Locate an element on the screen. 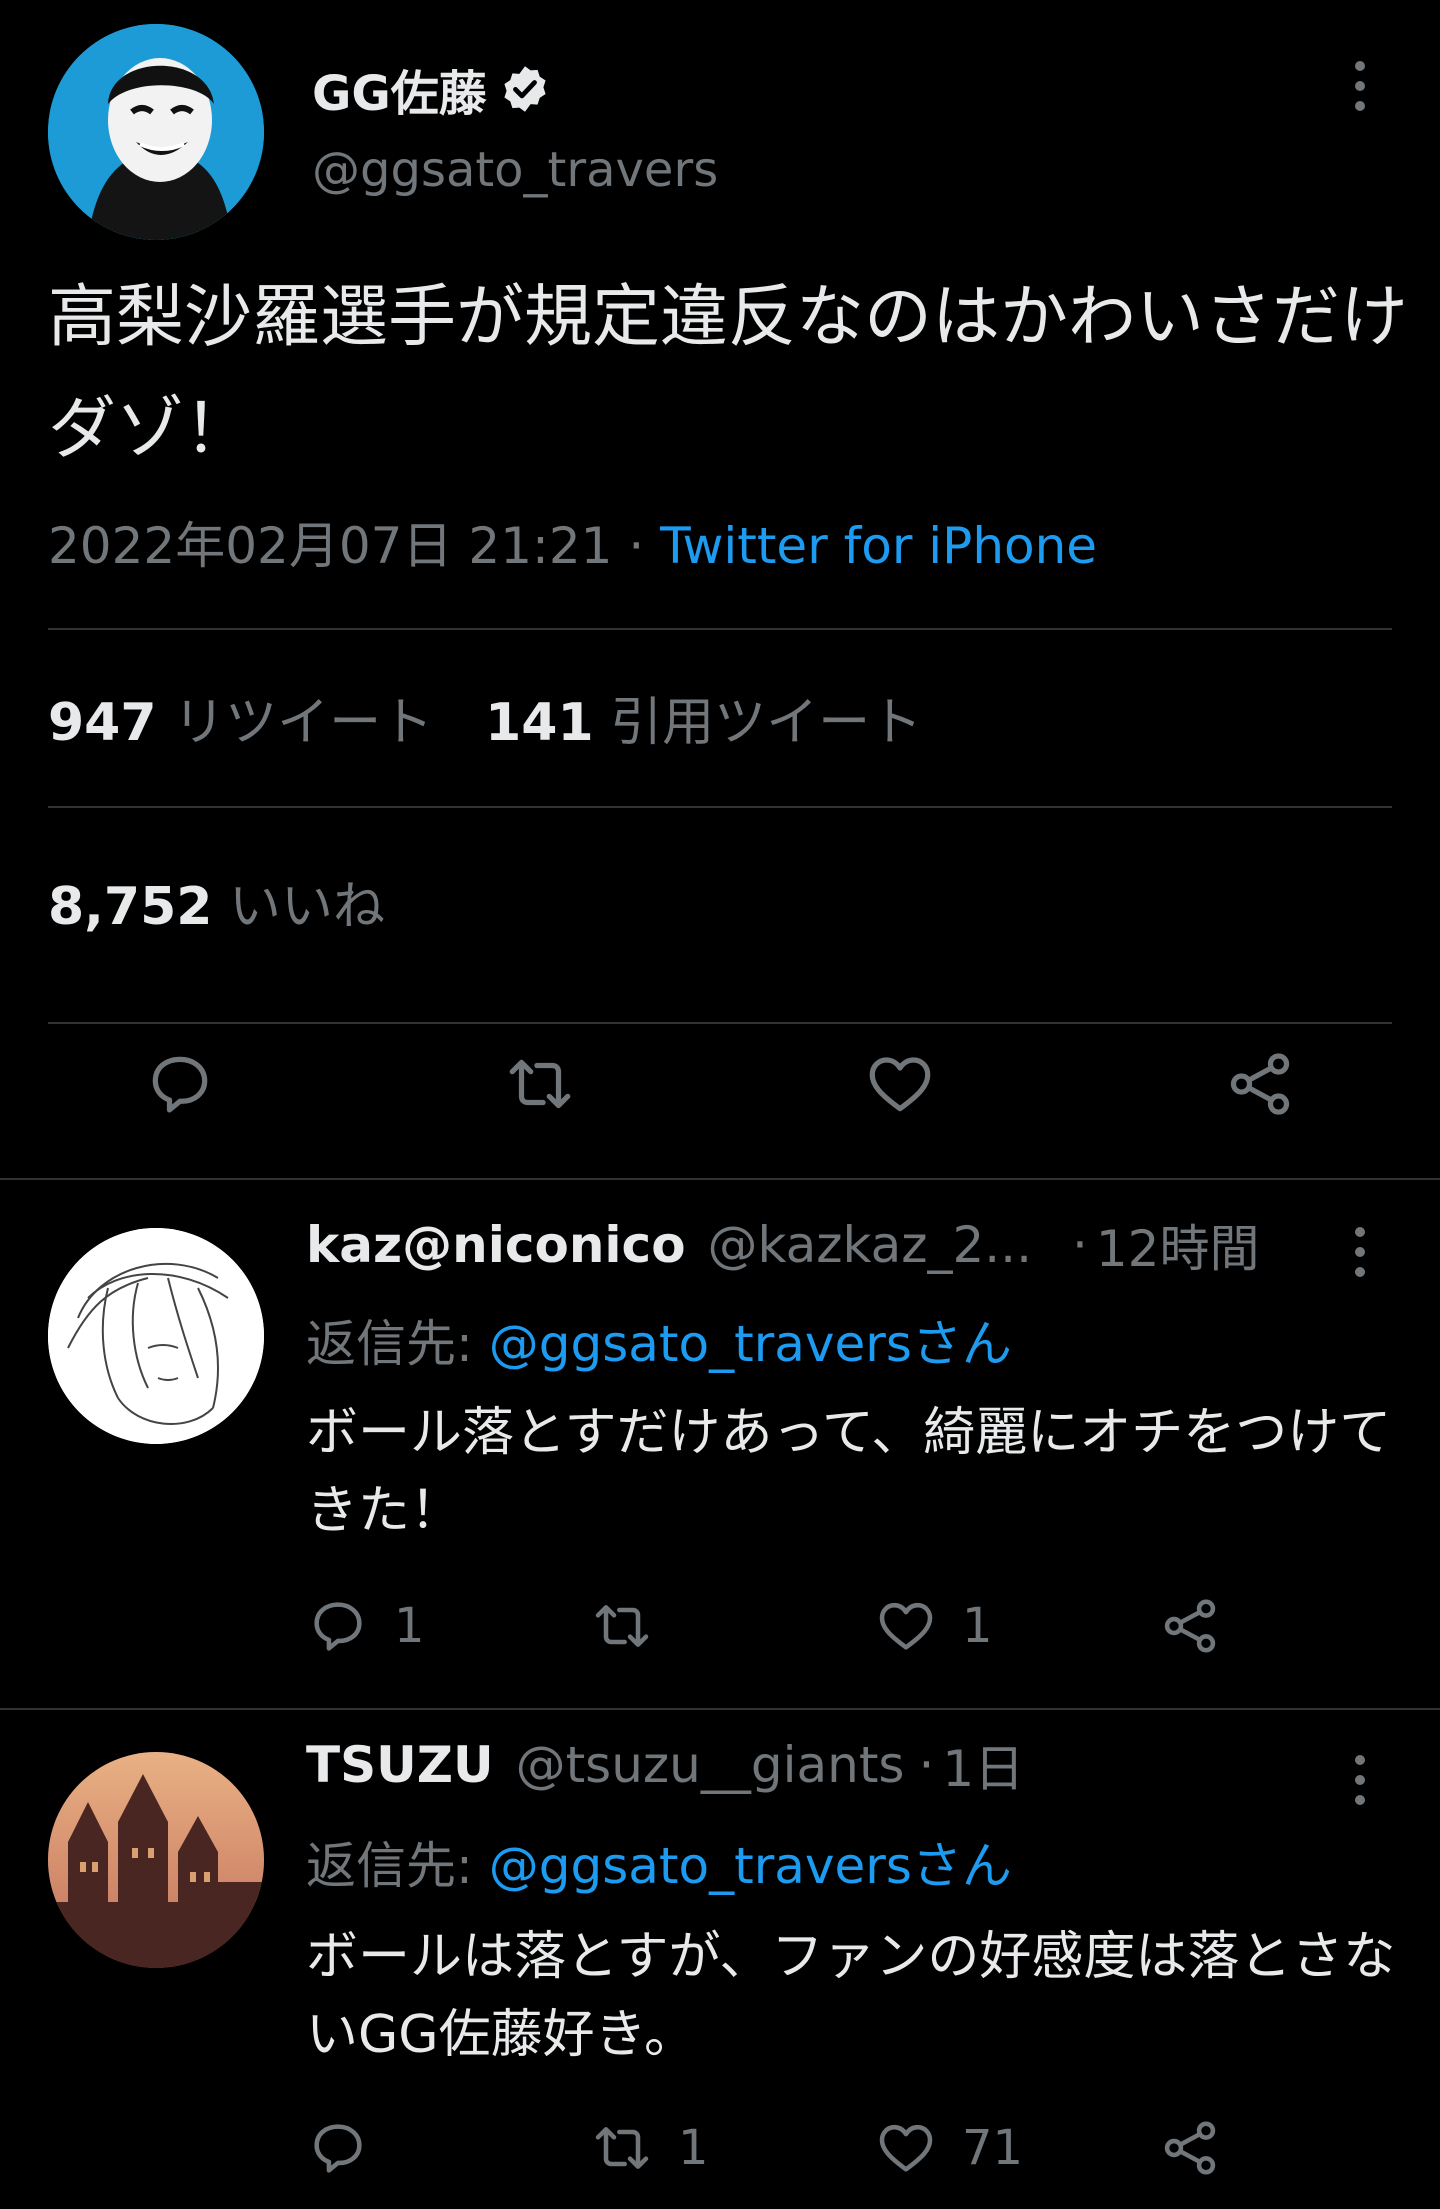  reply-button: 1 is located at coordinates (365, 1626).